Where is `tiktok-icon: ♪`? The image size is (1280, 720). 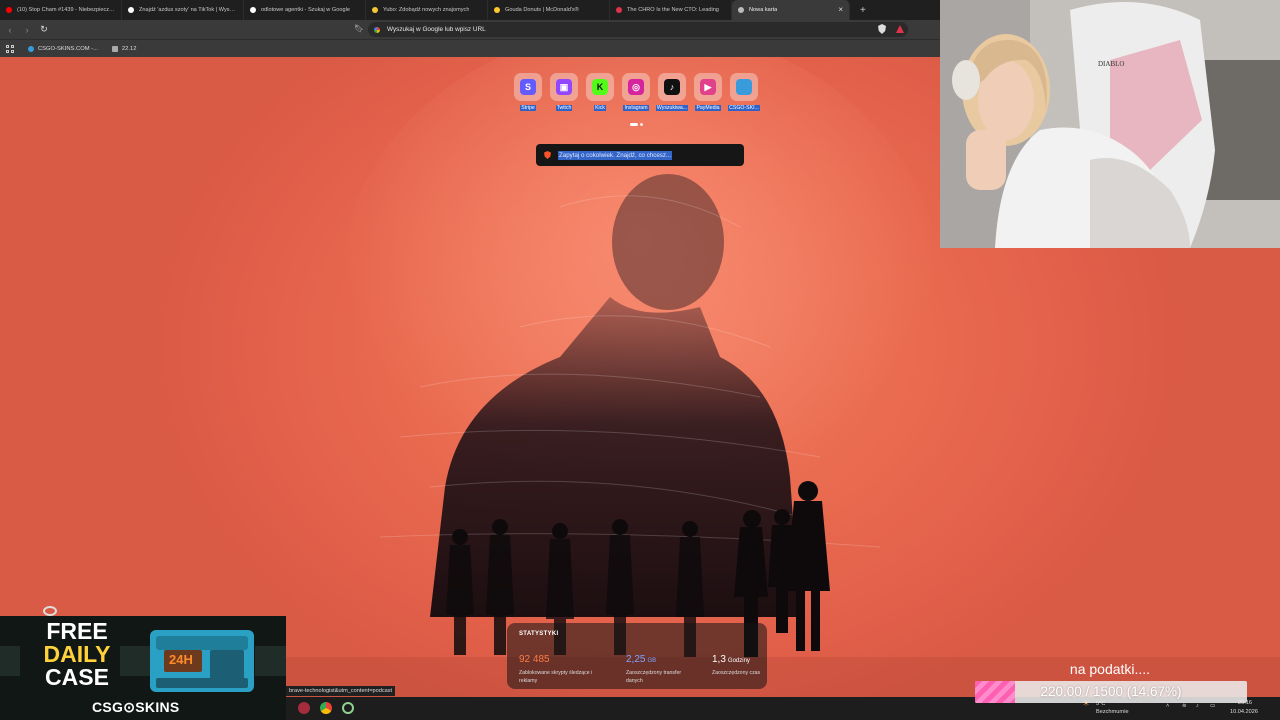 tiktok-icon: ♪ is located at coordinates (672, 87).